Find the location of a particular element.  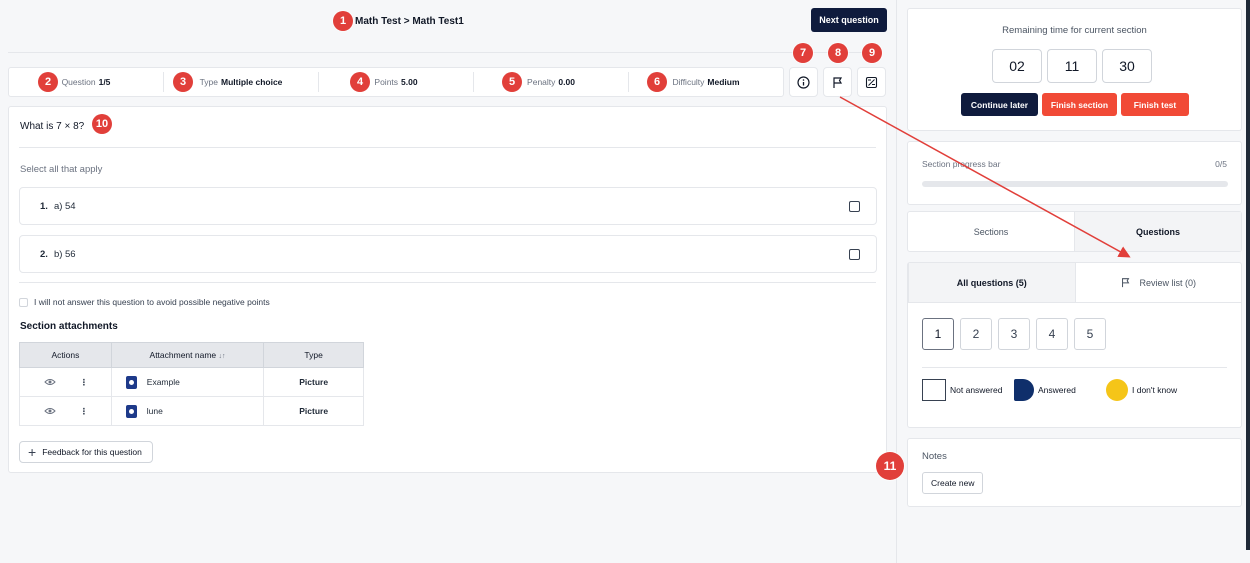

question-number-4: 4 is located at coordinates (1052, 334).